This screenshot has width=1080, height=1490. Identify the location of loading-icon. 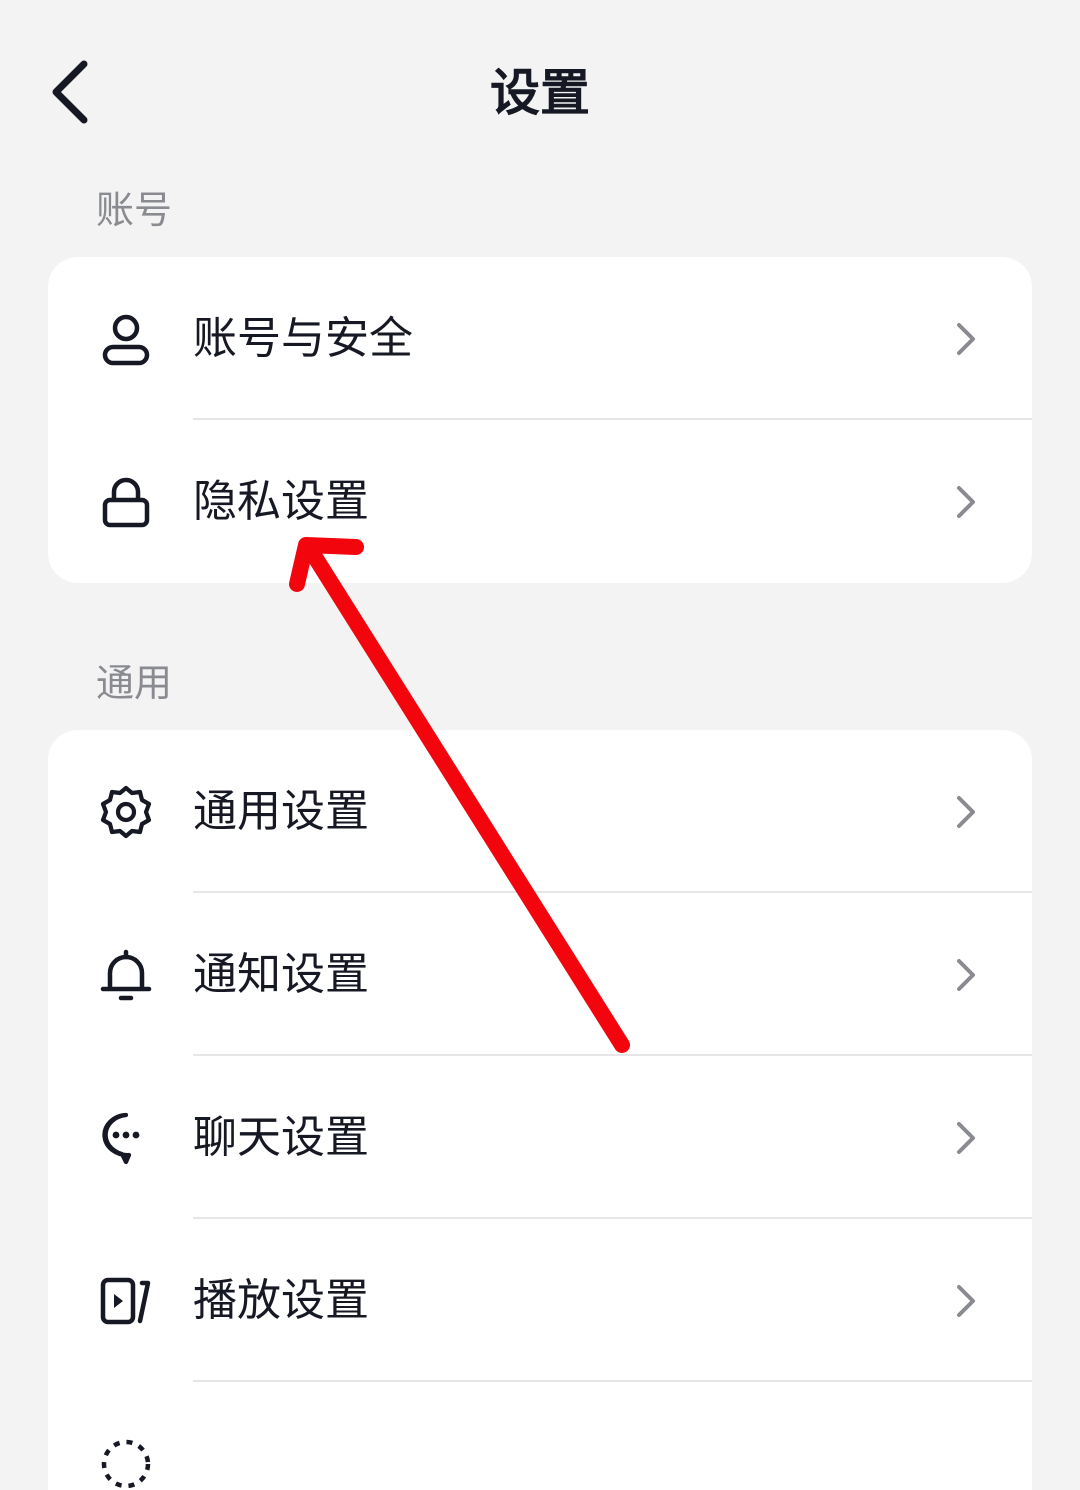
(126, 1463).